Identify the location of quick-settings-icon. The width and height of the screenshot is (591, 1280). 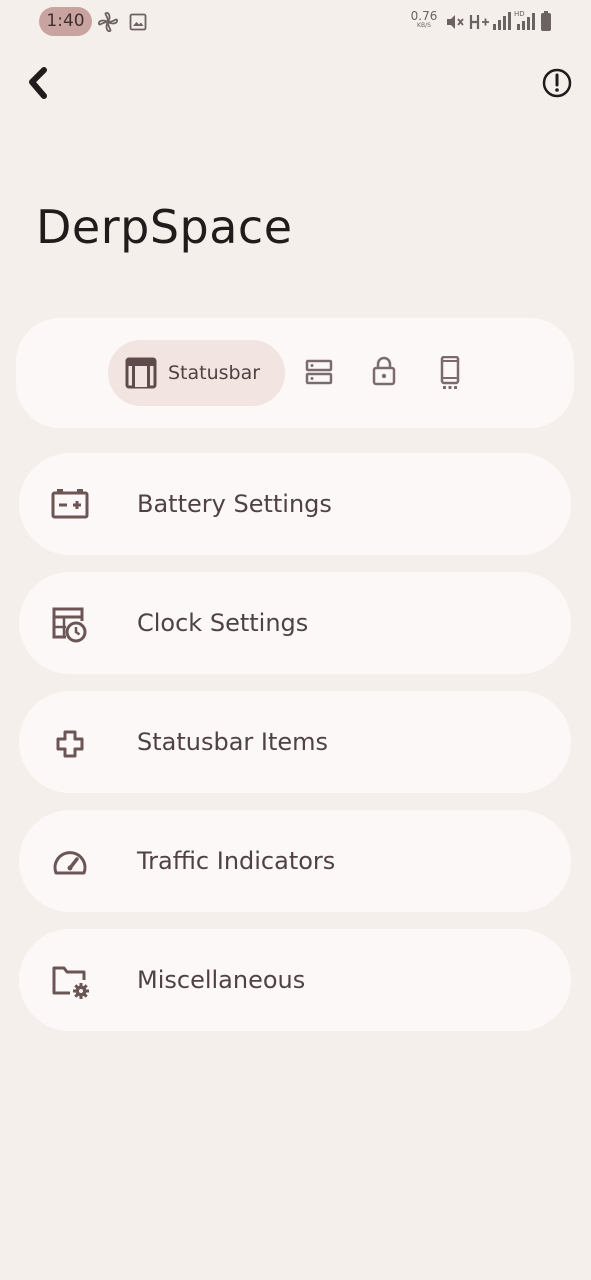
(319, 372).